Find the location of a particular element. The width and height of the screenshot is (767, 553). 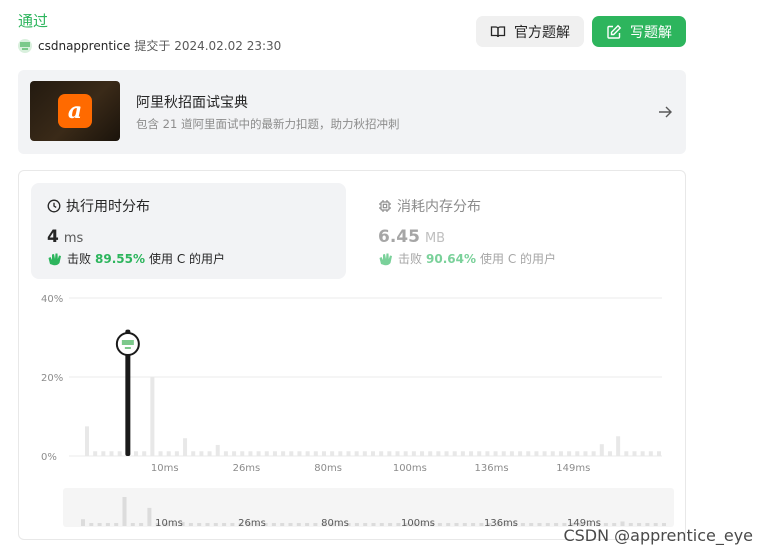

range-tick-label: 26ms is located at coordinates (252, 523).